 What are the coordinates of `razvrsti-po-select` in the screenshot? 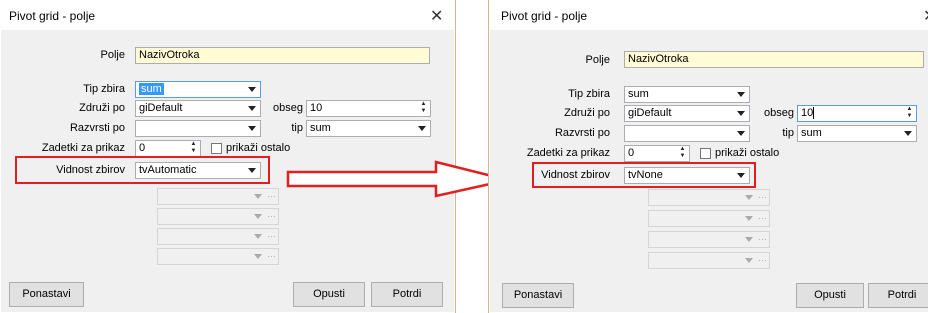 It's located at (687, 133).